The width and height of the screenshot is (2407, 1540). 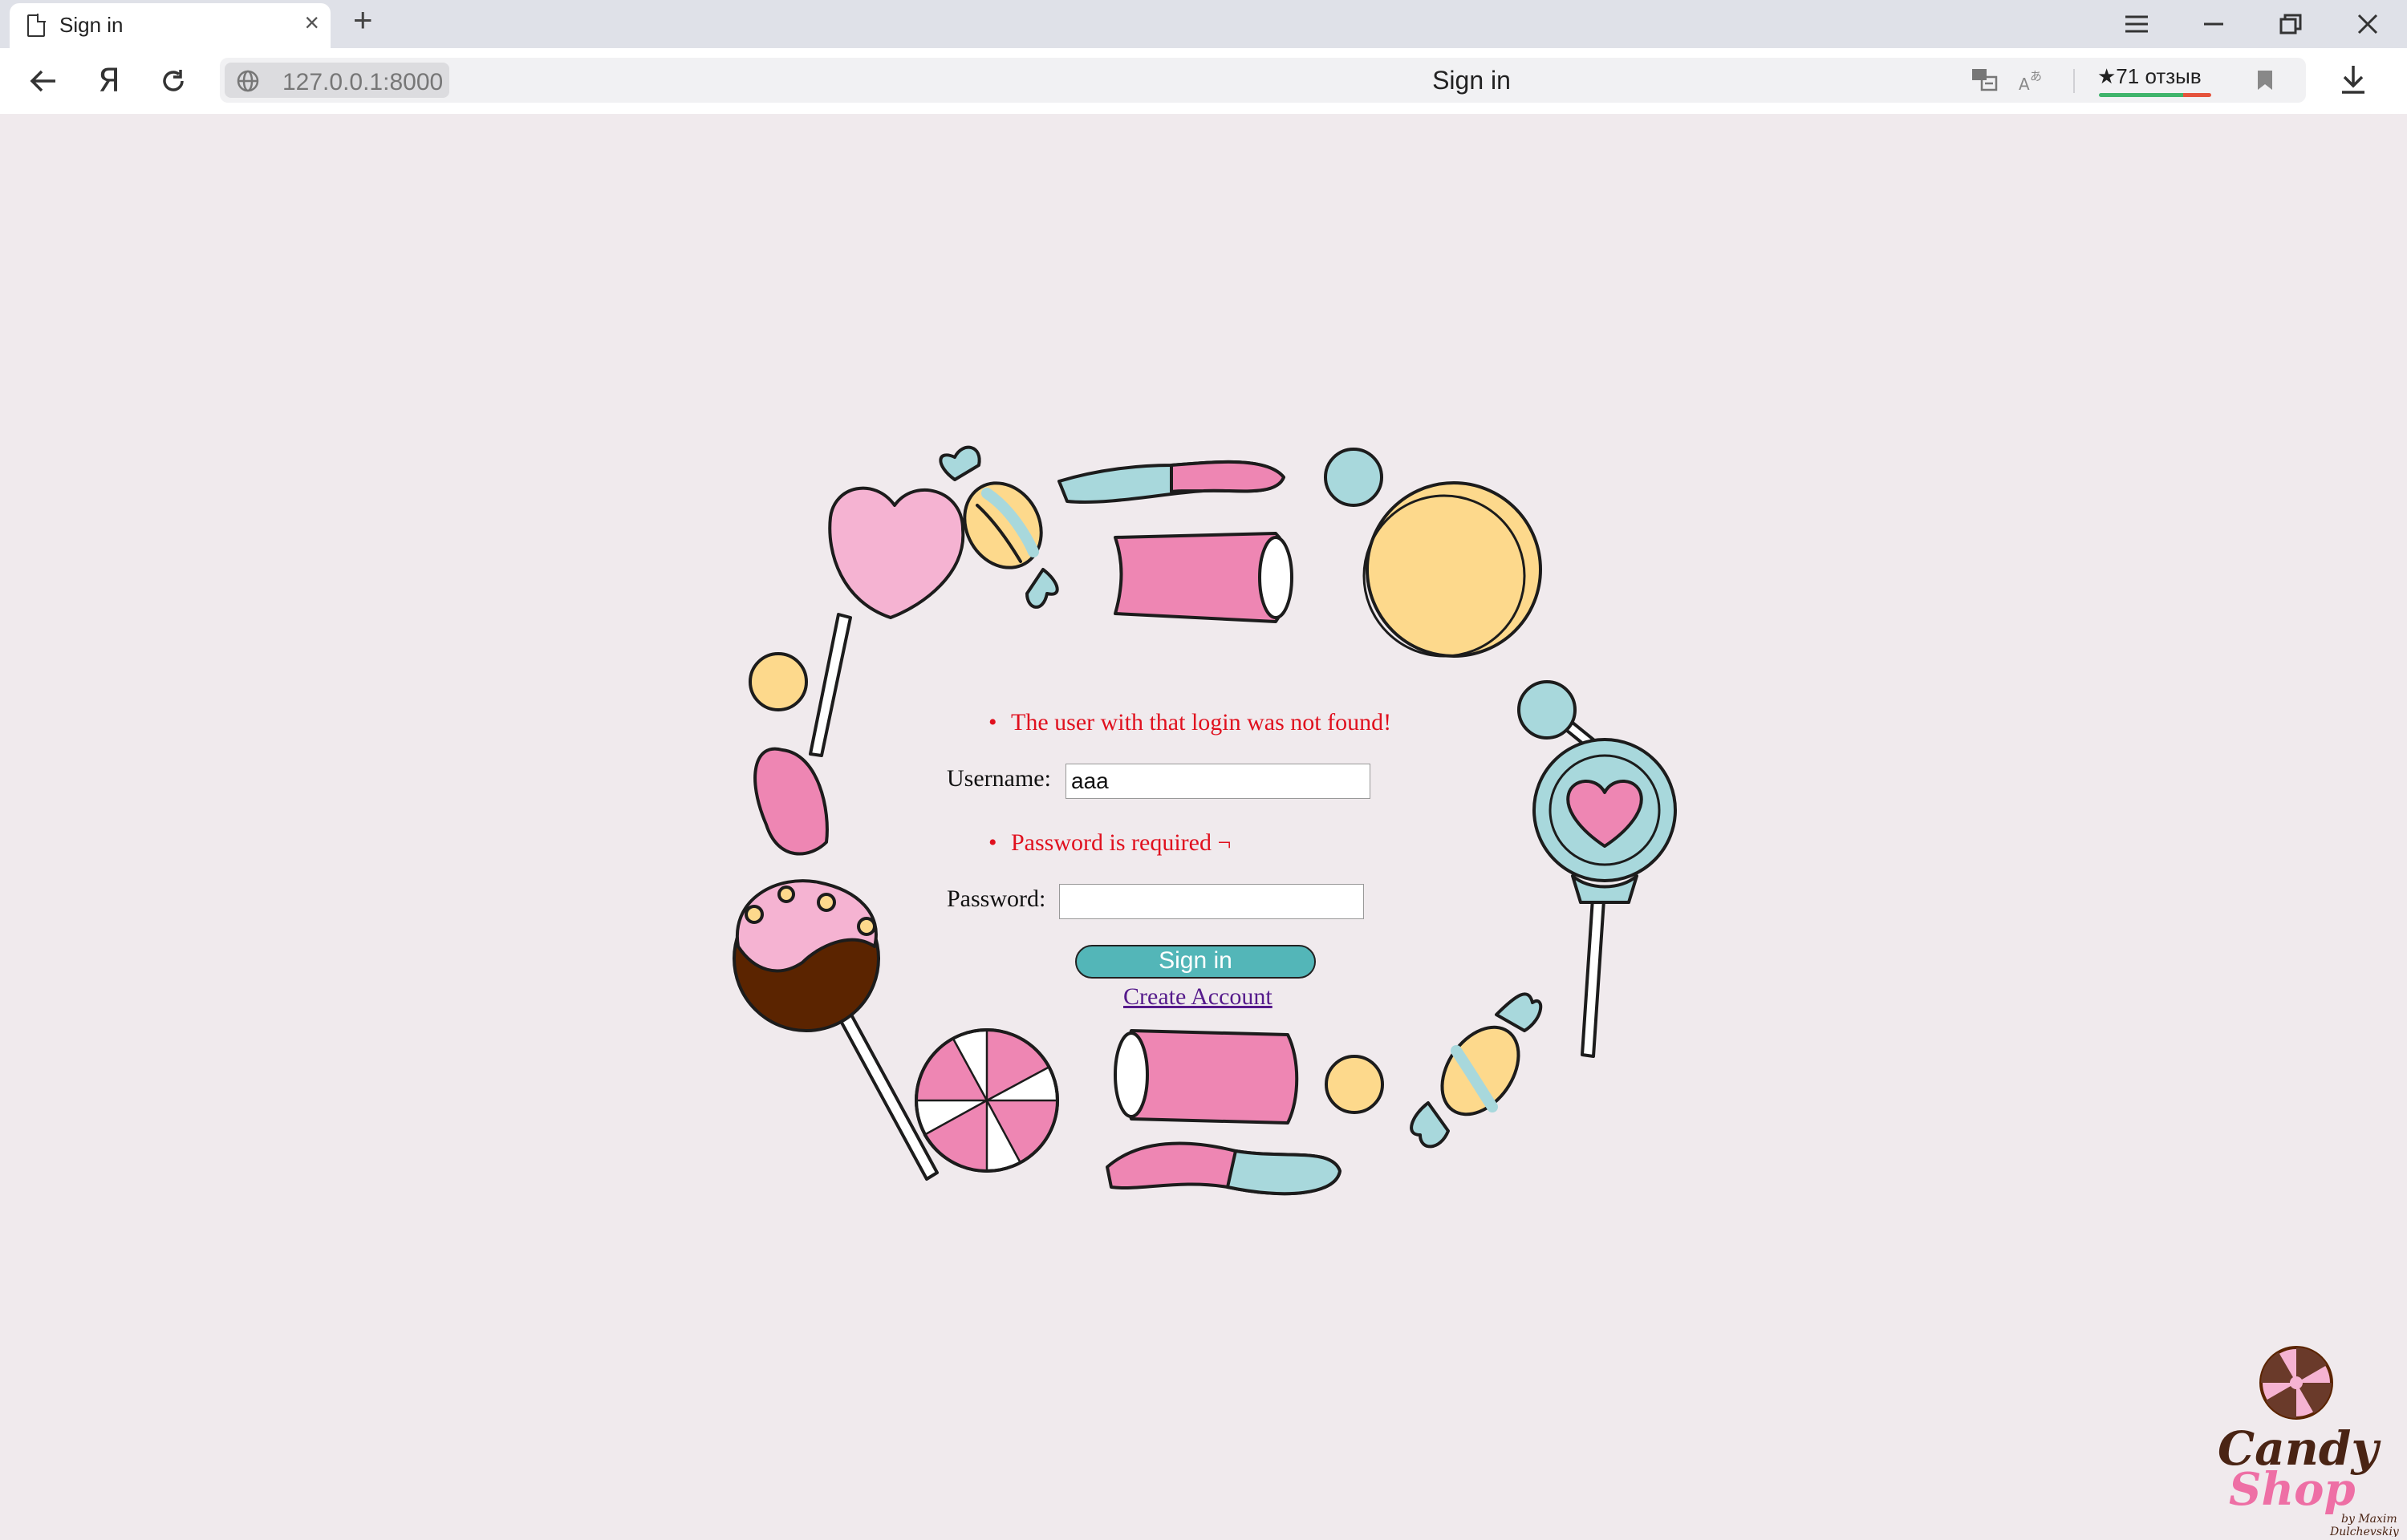 I want to click on close-tab-icon: ×, so click(x=311, y=22).